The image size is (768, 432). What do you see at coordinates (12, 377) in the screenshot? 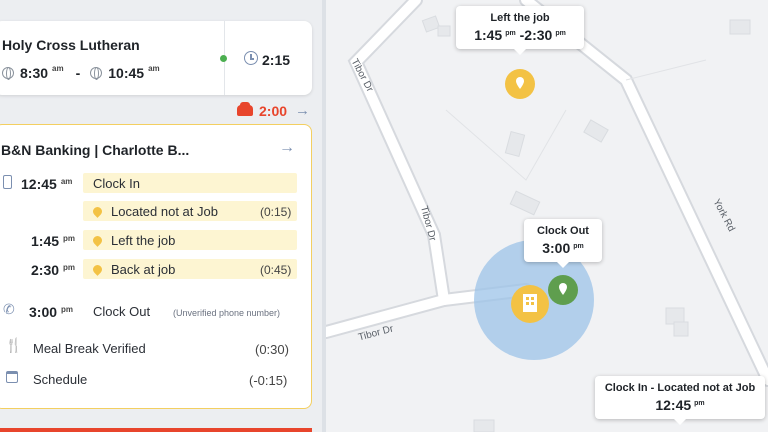
I see `calendar-icon` at bounding box center [12, 377].